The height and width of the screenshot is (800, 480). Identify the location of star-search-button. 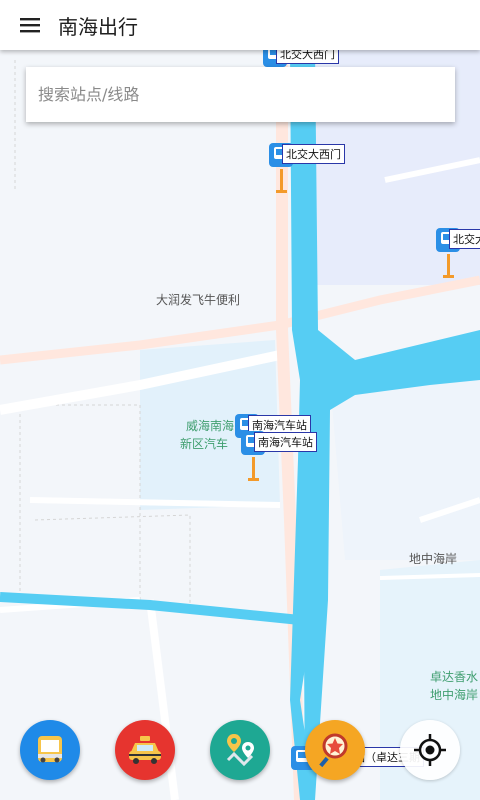
(335, 750).